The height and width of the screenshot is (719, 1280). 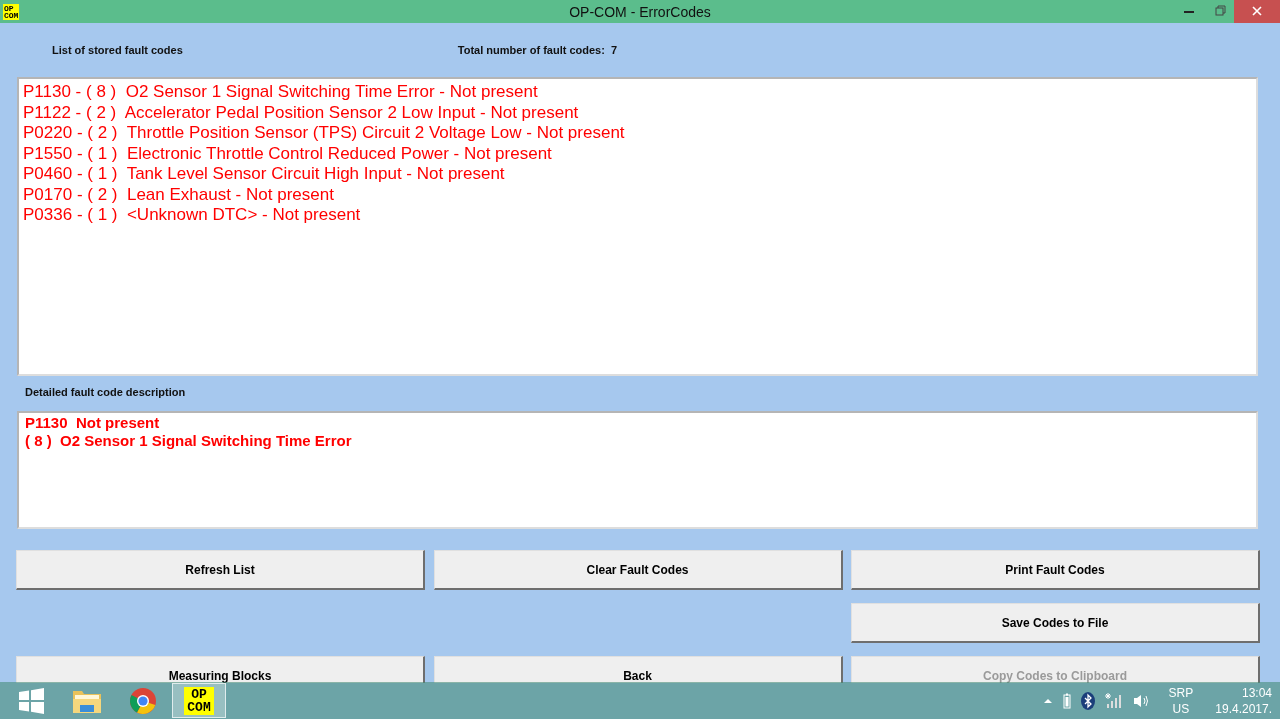 I want to click on clock-time: 13:04, so click(x=1243, y=692).